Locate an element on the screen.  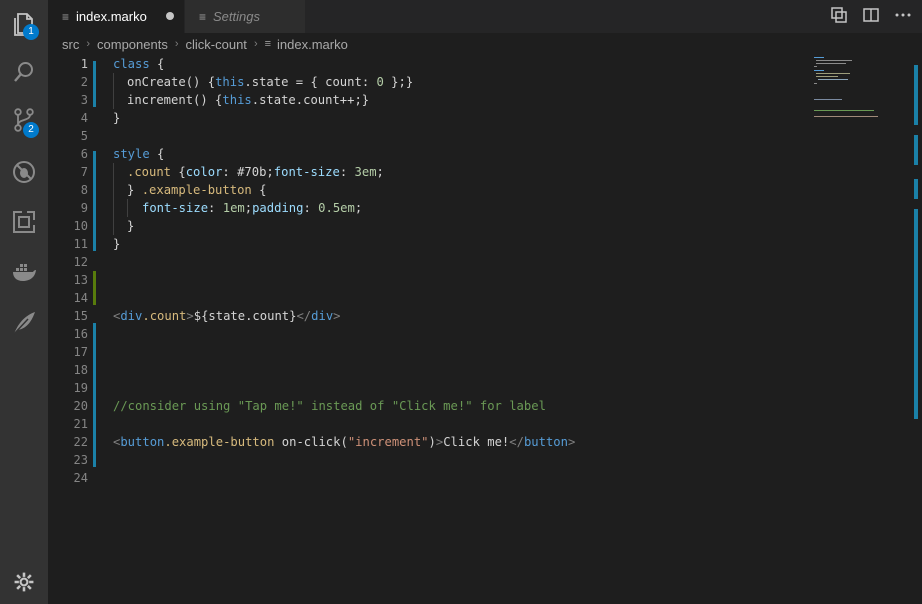
unsaved-dot-icon is located at coordinates (170, 16).